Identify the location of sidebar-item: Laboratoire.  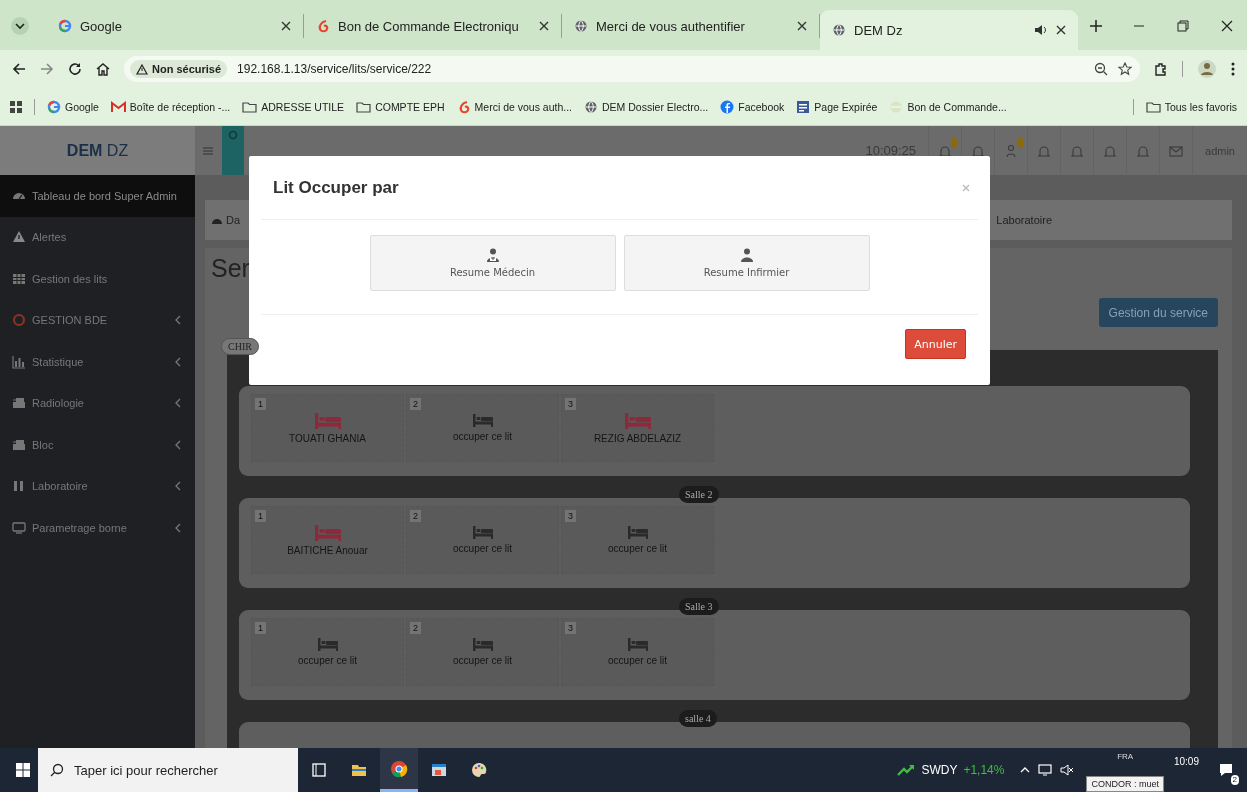
(97, 486).